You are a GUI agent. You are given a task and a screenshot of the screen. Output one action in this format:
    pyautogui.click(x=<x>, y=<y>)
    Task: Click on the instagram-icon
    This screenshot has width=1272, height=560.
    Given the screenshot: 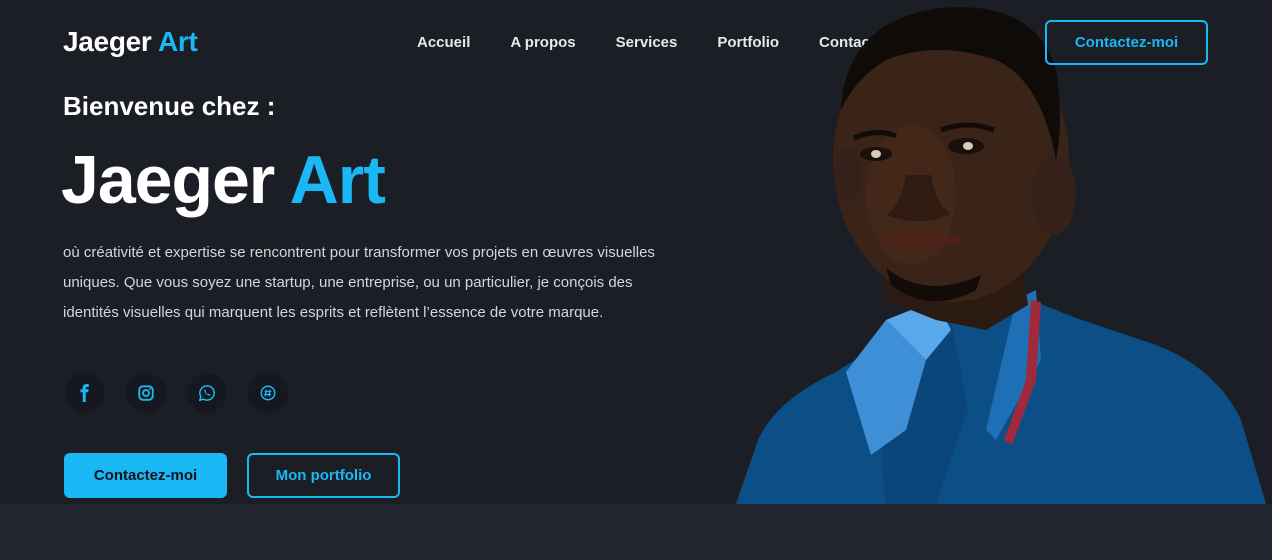 What is the action you would take?
    pyautogui.click(x=146, y=393)
    